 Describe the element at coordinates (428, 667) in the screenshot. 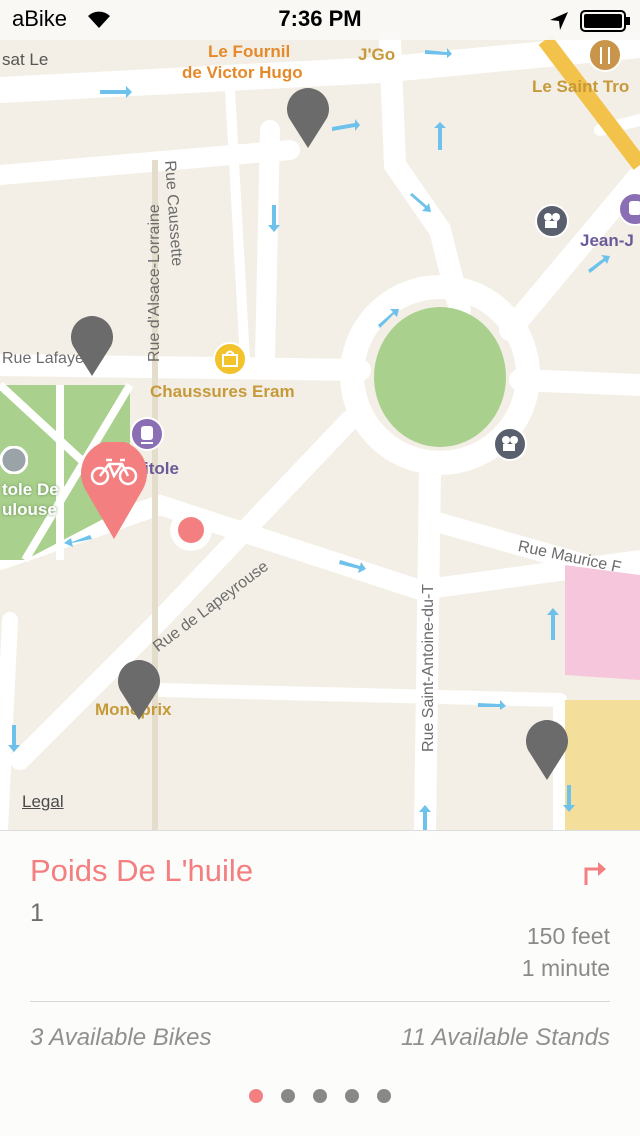

I see `street-rue-saint-antoine-label: Rue Saint-Antoine-du-T` at that location.